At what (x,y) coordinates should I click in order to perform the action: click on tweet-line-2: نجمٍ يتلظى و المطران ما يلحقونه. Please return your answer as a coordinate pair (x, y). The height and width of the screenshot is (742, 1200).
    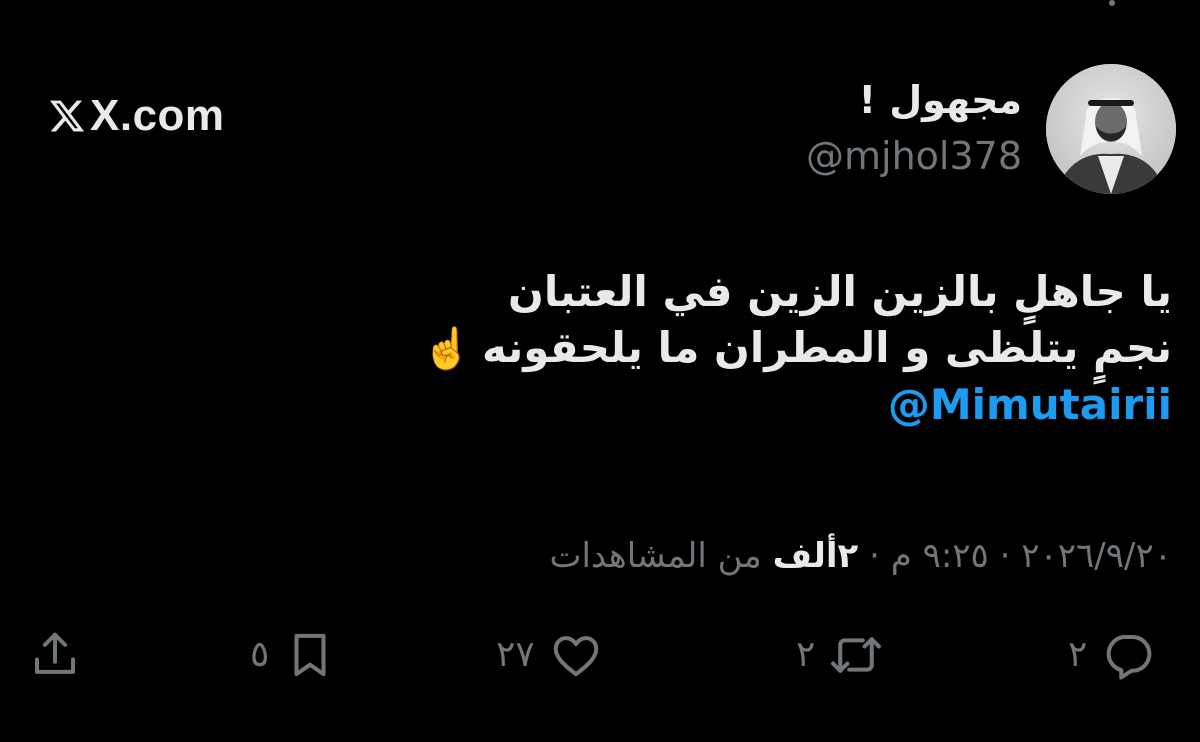
    Looking at the image, I should click on (826, 347).